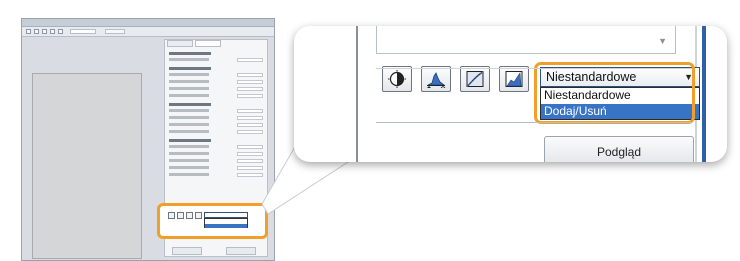 This screenshot has width=740, height=261. I want to click on mini-brightness-icon, so click(171, 215).